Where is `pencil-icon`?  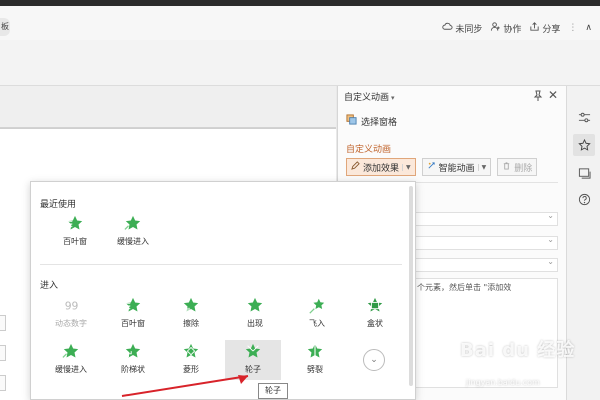
pencil-icon is located at coordinates (355, 167).